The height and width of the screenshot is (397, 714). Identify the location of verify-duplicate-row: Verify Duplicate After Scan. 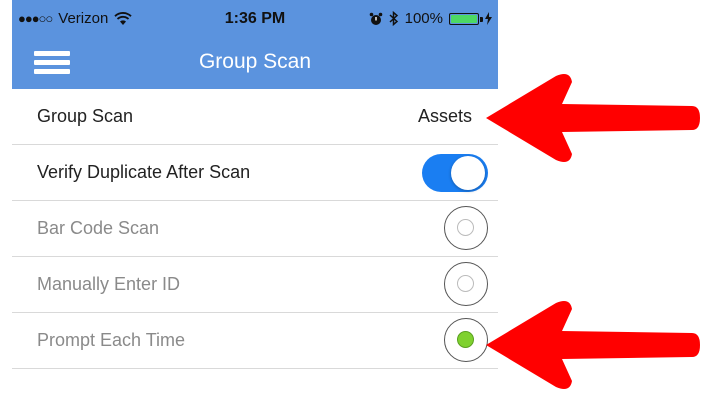
(255, 173).